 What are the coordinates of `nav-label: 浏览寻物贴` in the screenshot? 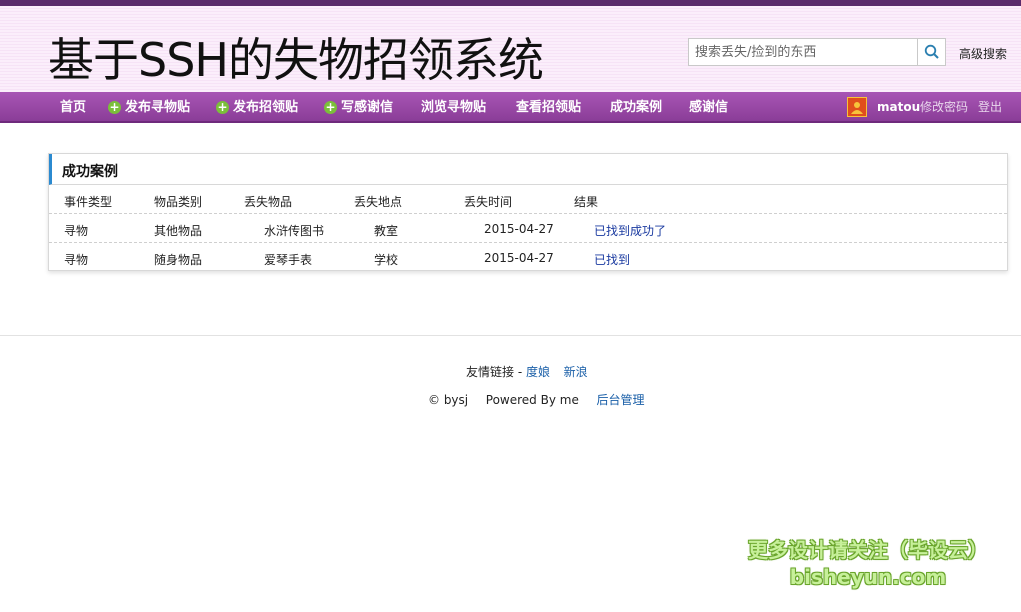 It's located at (454, 107).